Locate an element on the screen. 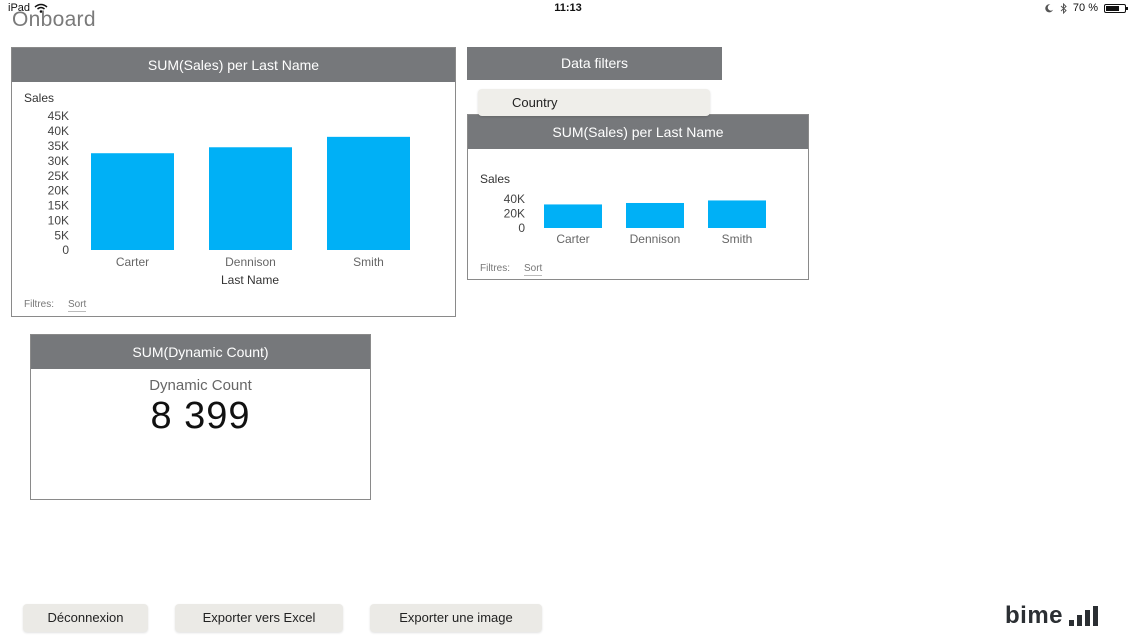 Image resolution: width=1136 pixels, height=639 pixels. status-bar: iPad 11:13 70 % is located at coordinates (568, 9).